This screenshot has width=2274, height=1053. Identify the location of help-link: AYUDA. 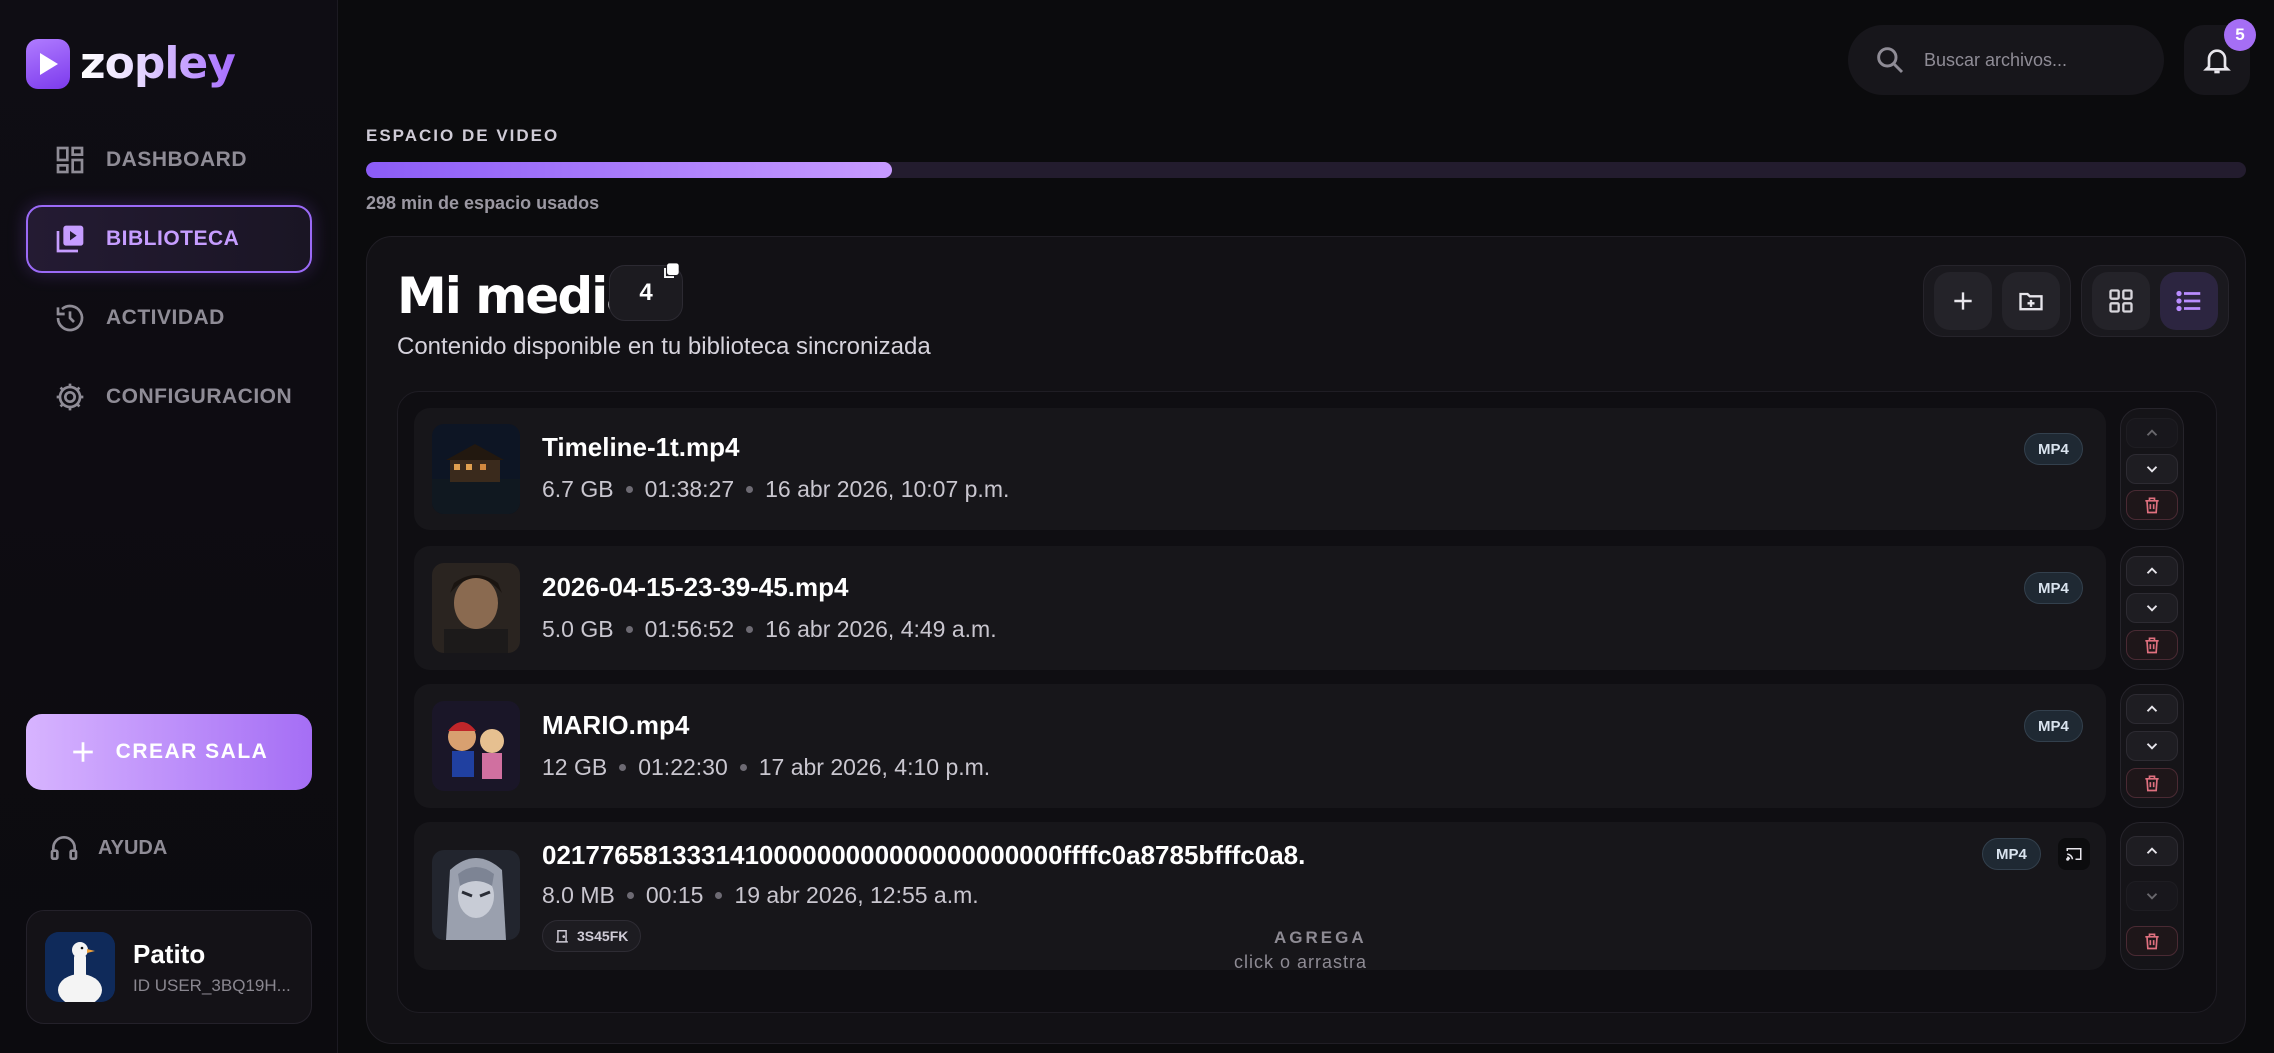
(107, 848).